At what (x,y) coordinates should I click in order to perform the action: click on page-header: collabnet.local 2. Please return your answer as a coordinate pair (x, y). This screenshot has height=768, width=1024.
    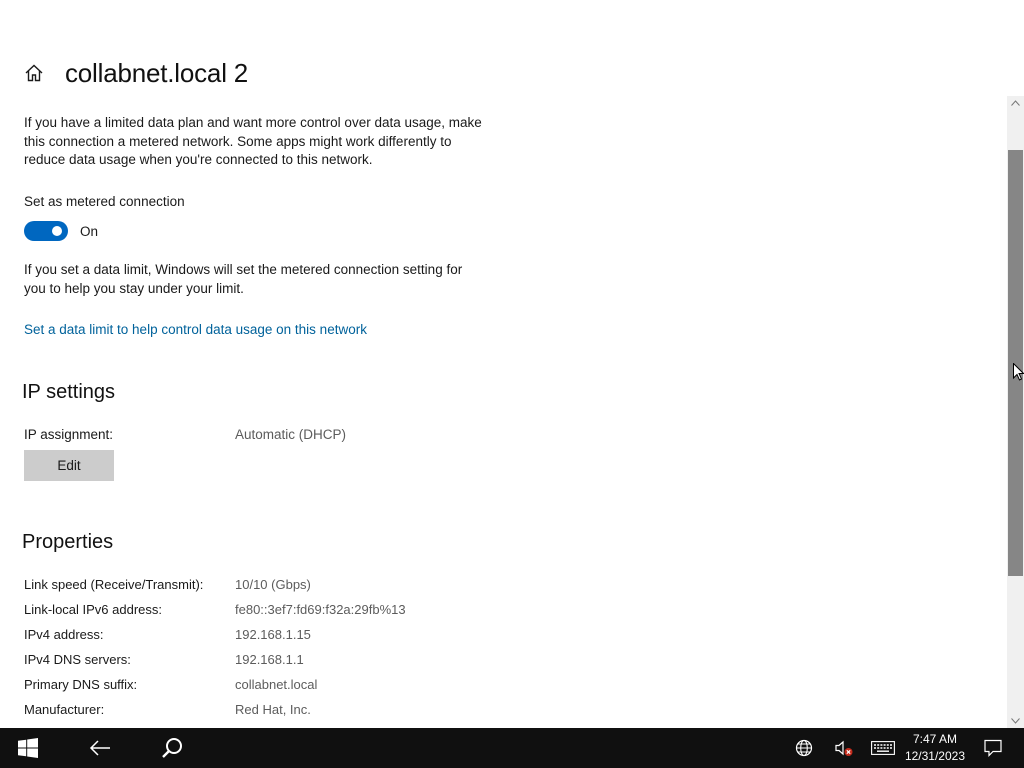
    Looking at the image, I should click on (136, 73).